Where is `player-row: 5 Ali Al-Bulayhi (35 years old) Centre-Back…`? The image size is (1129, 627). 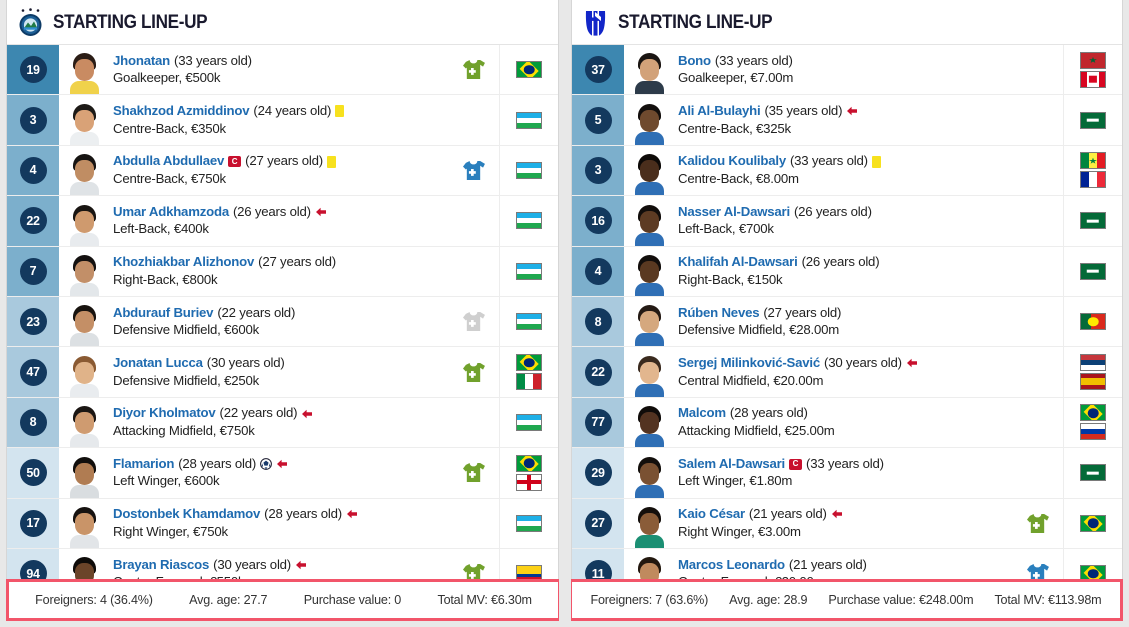
player-row: 5 Ali Al-Bulayhi (35 years old) Centre-Back… is located at coordinates (847, 120).